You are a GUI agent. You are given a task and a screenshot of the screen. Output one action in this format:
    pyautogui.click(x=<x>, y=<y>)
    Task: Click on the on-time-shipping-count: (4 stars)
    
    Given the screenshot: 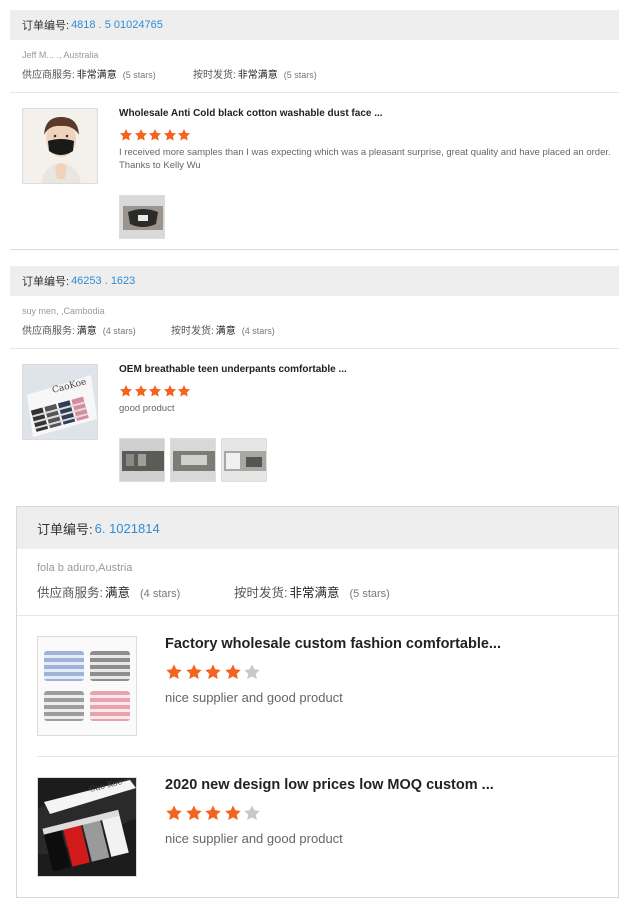 What is the action you would take?
    pyautogui.click(x=258, y=331)
    